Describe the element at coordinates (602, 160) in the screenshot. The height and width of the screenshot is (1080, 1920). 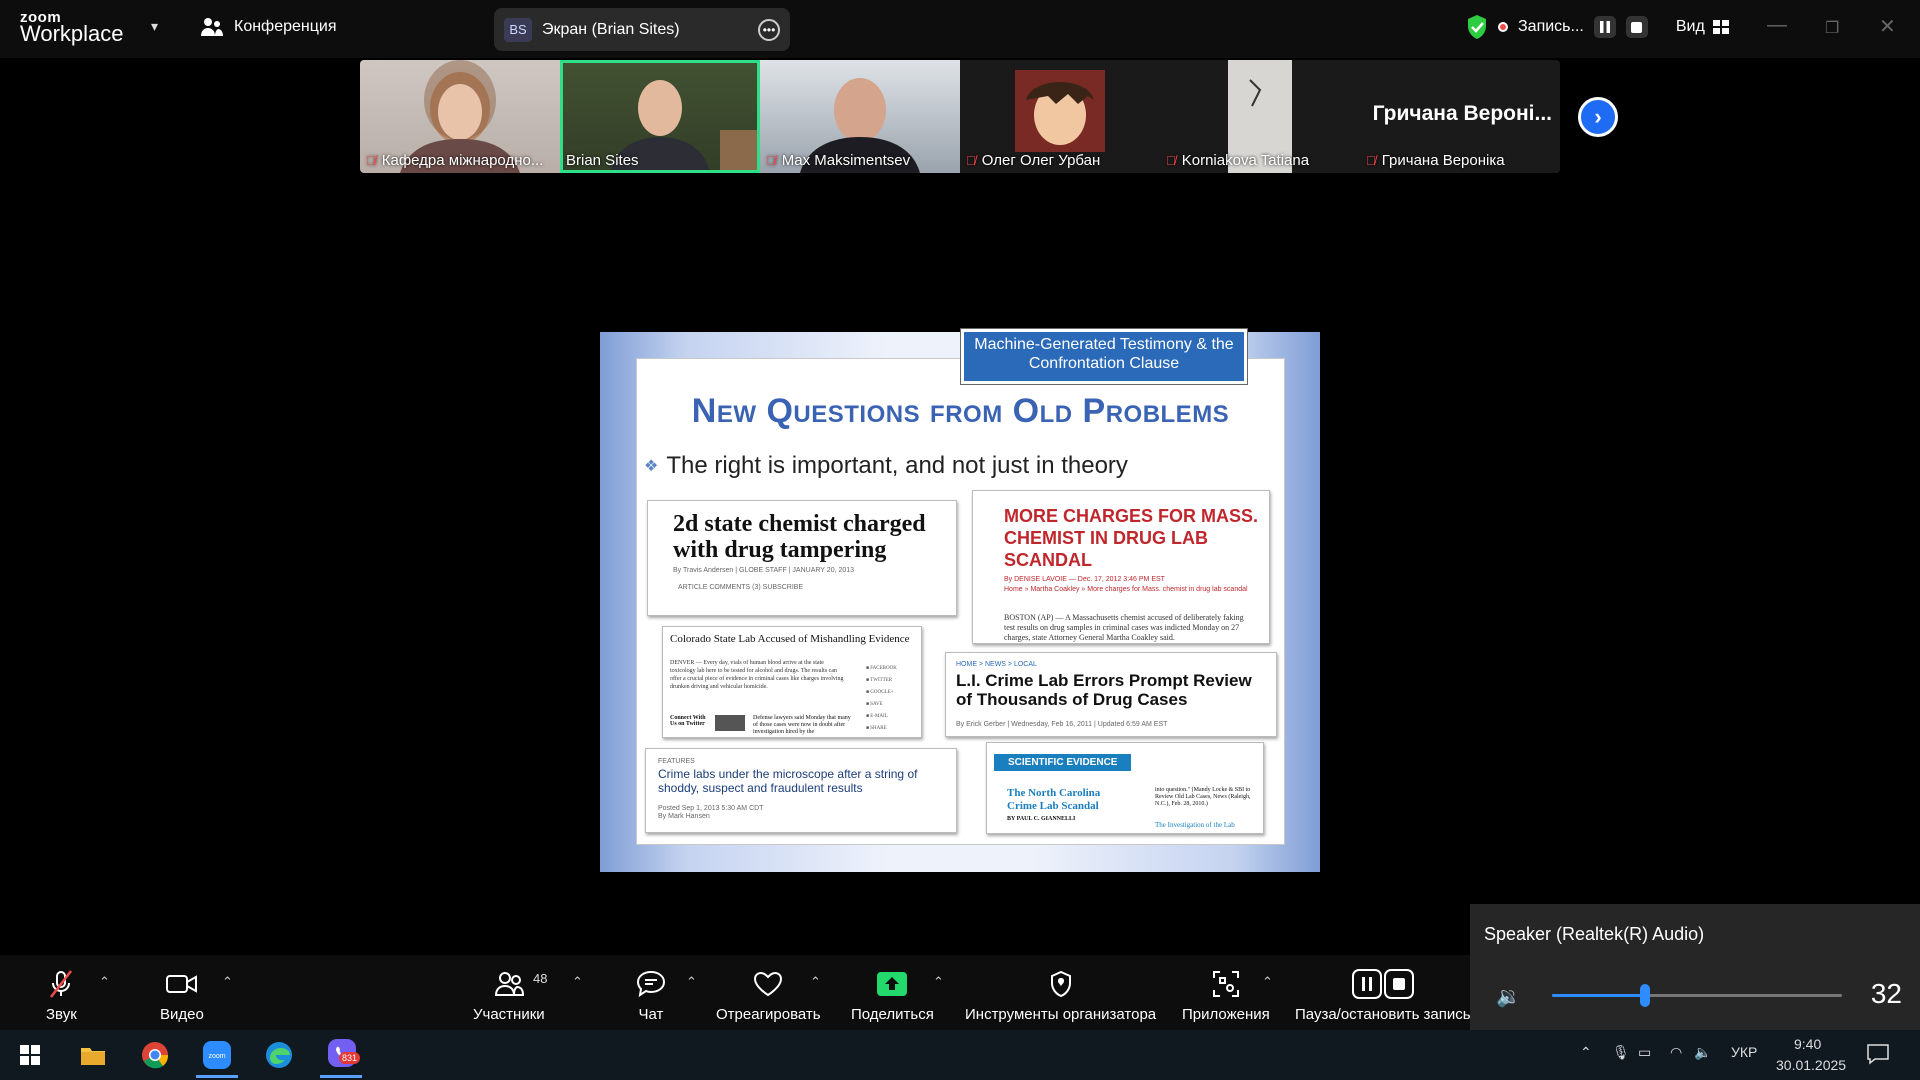
I see `participant-name: Brian Sites` at that location.